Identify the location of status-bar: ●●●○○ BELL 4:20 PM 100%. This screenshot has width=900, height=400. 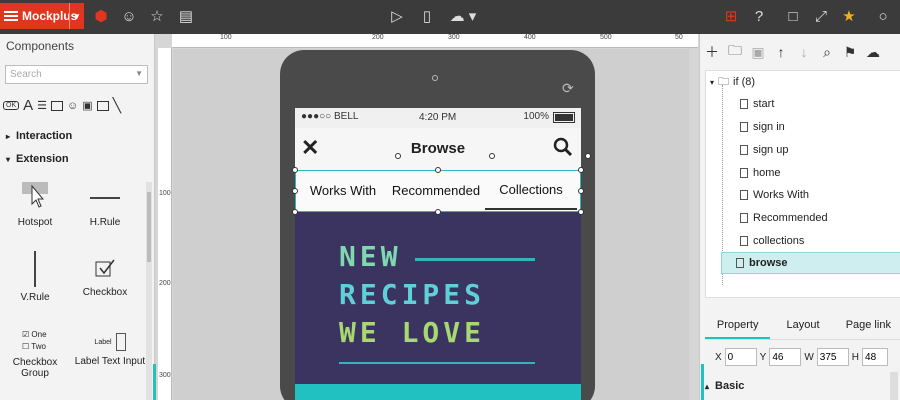
(438, 118).